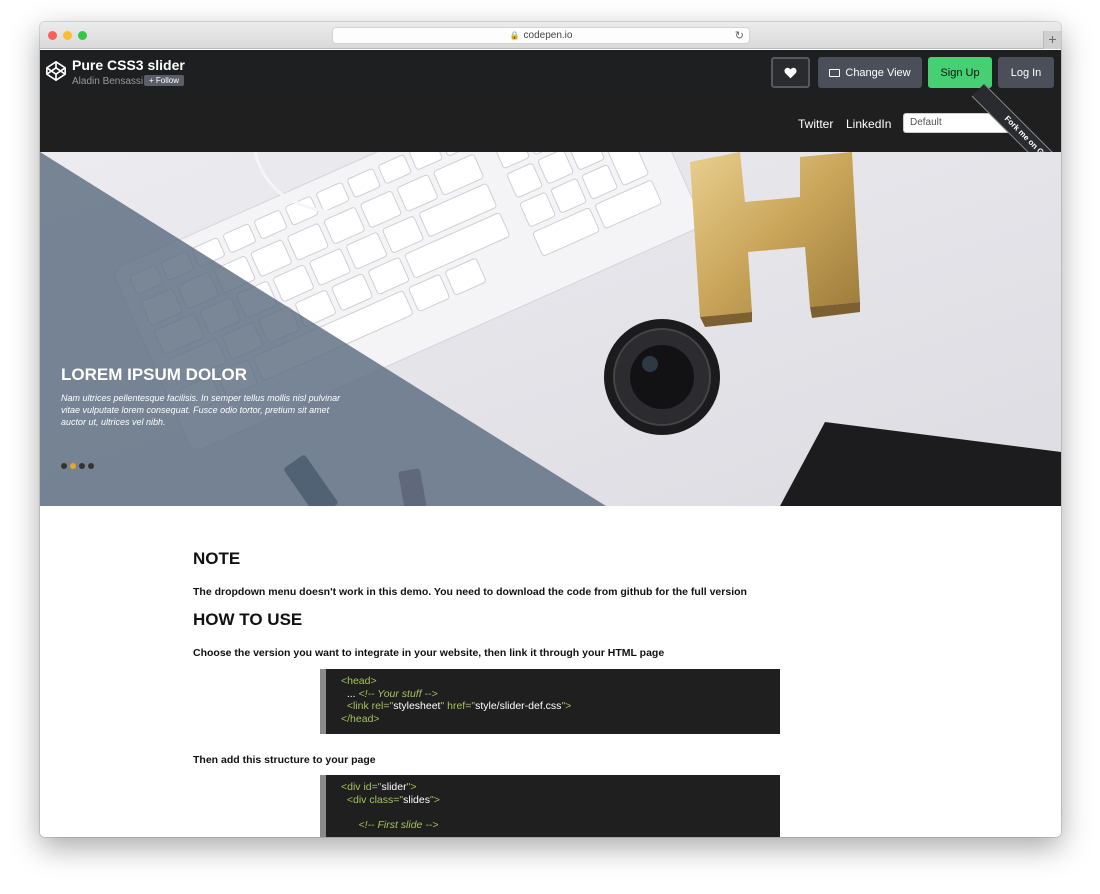  What do you see at coordinates (164, 80) in the screenshot?
I see `follow-button: + Follow` at bounding box center [164, 80].